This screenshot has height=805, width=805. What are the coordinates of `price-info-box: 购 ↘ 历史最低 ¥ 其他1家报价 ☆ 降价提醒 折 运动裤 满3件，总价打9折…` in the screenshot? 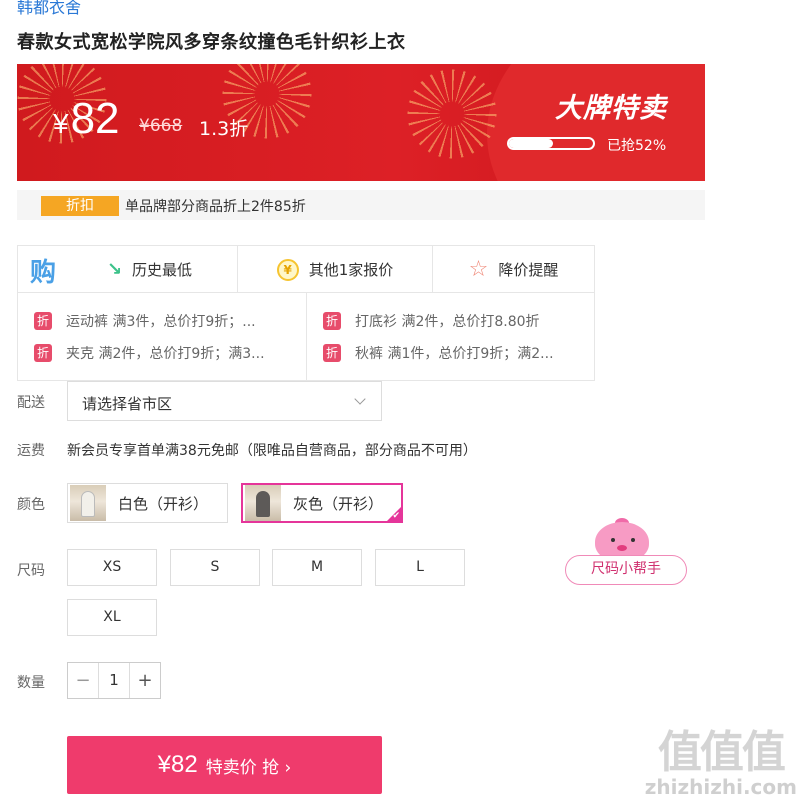 It's located at (306, 313).